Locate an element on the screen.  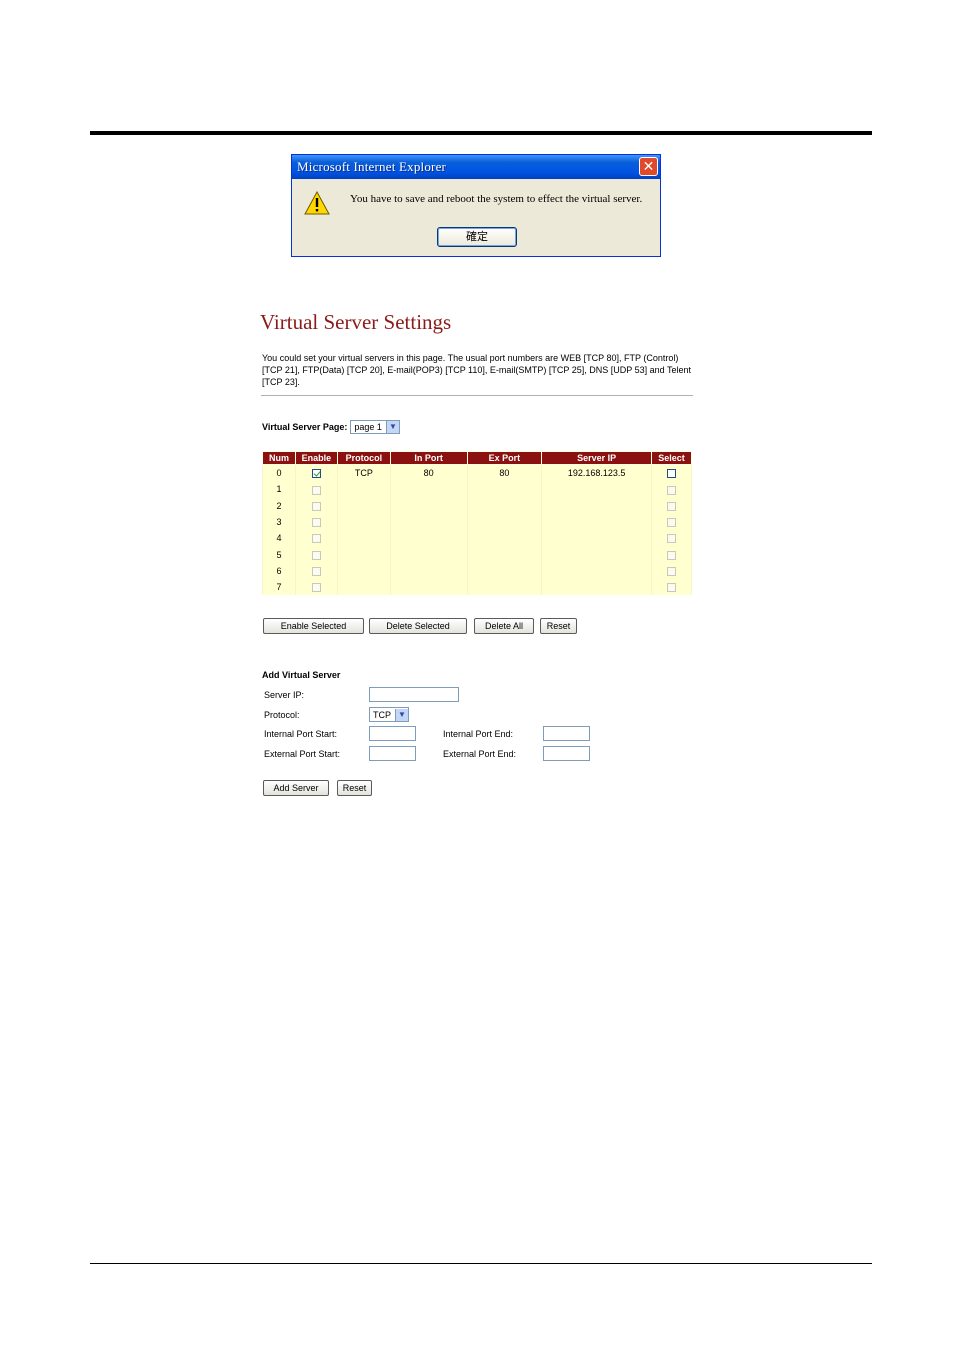
table-row: 7 is located at coordinates (477, 587).